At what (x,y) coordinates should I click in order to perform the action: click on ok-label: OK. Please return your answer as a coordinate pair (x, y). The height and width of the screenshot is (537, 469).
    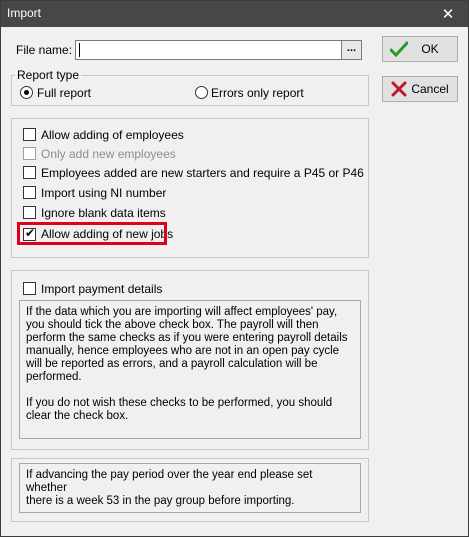
    Looking at the image, I should click on (430, 49).